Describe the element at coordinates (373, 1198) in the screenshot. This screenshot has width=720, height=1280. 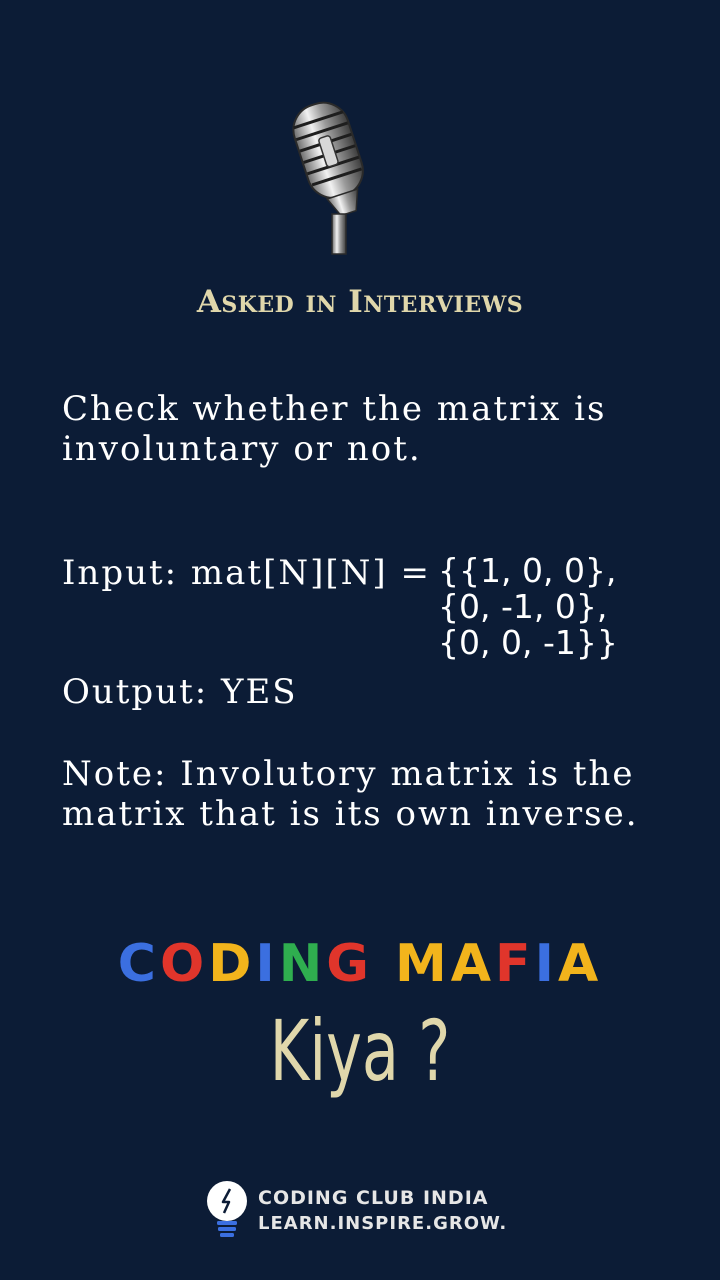
I see `club-name: CODING CLUB INDIA` at that location.